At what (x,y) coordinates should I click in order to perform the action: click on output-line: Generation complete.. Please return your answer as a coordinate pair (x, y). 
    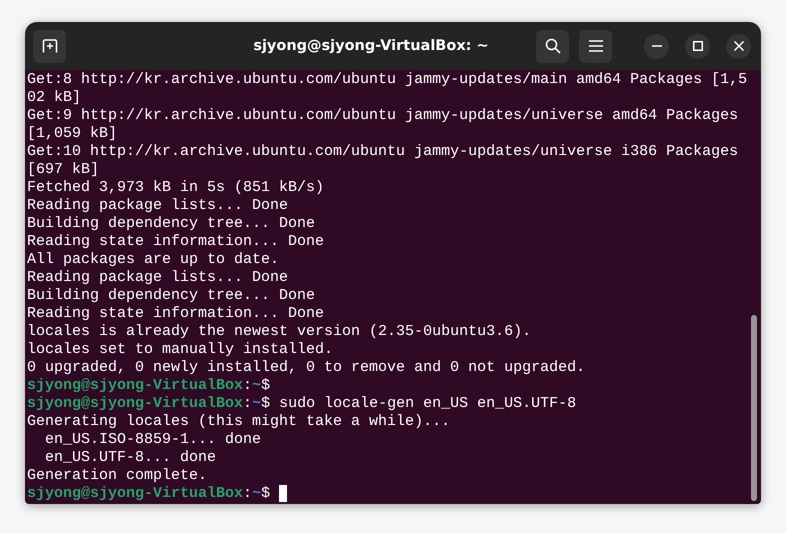
    Looking at the image, I should click on (117, 475).